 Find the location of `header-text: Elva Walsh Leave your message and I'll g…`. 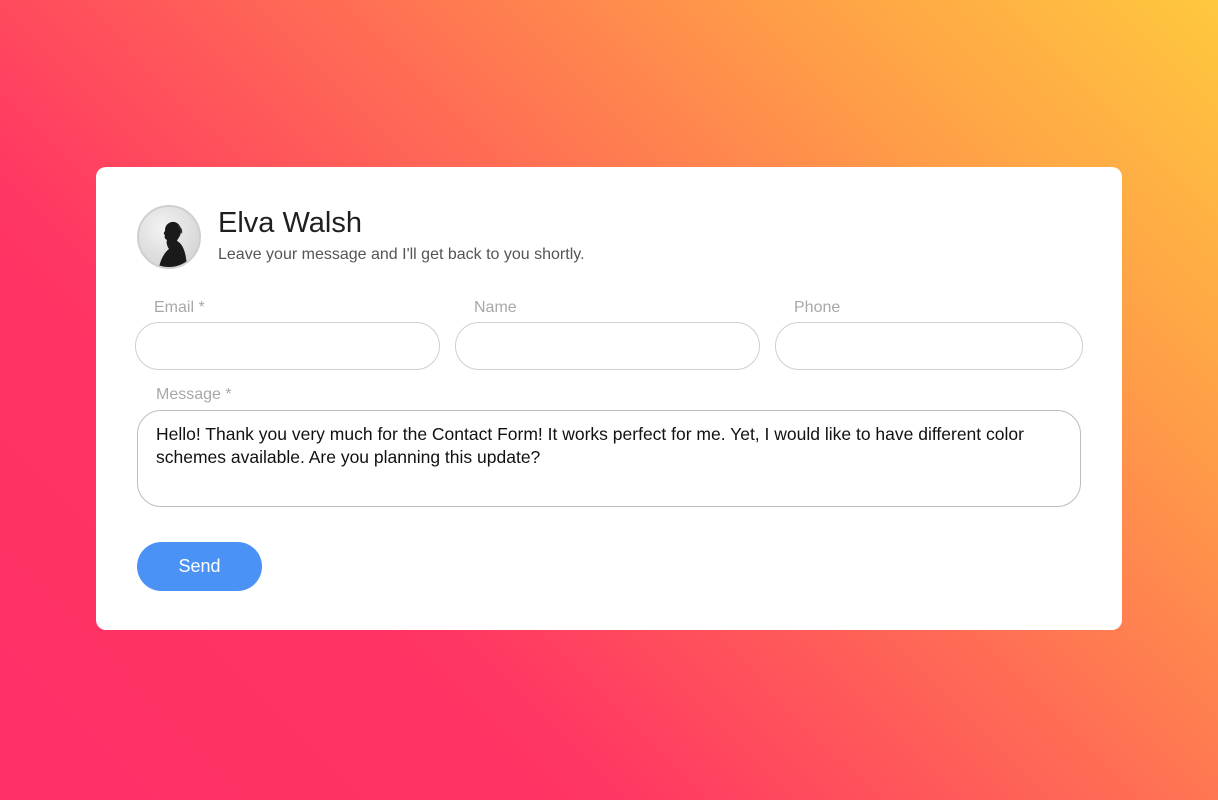

header-text: Elva Walsh Leave your message and I'll g… is located at coordinates (401, 236).